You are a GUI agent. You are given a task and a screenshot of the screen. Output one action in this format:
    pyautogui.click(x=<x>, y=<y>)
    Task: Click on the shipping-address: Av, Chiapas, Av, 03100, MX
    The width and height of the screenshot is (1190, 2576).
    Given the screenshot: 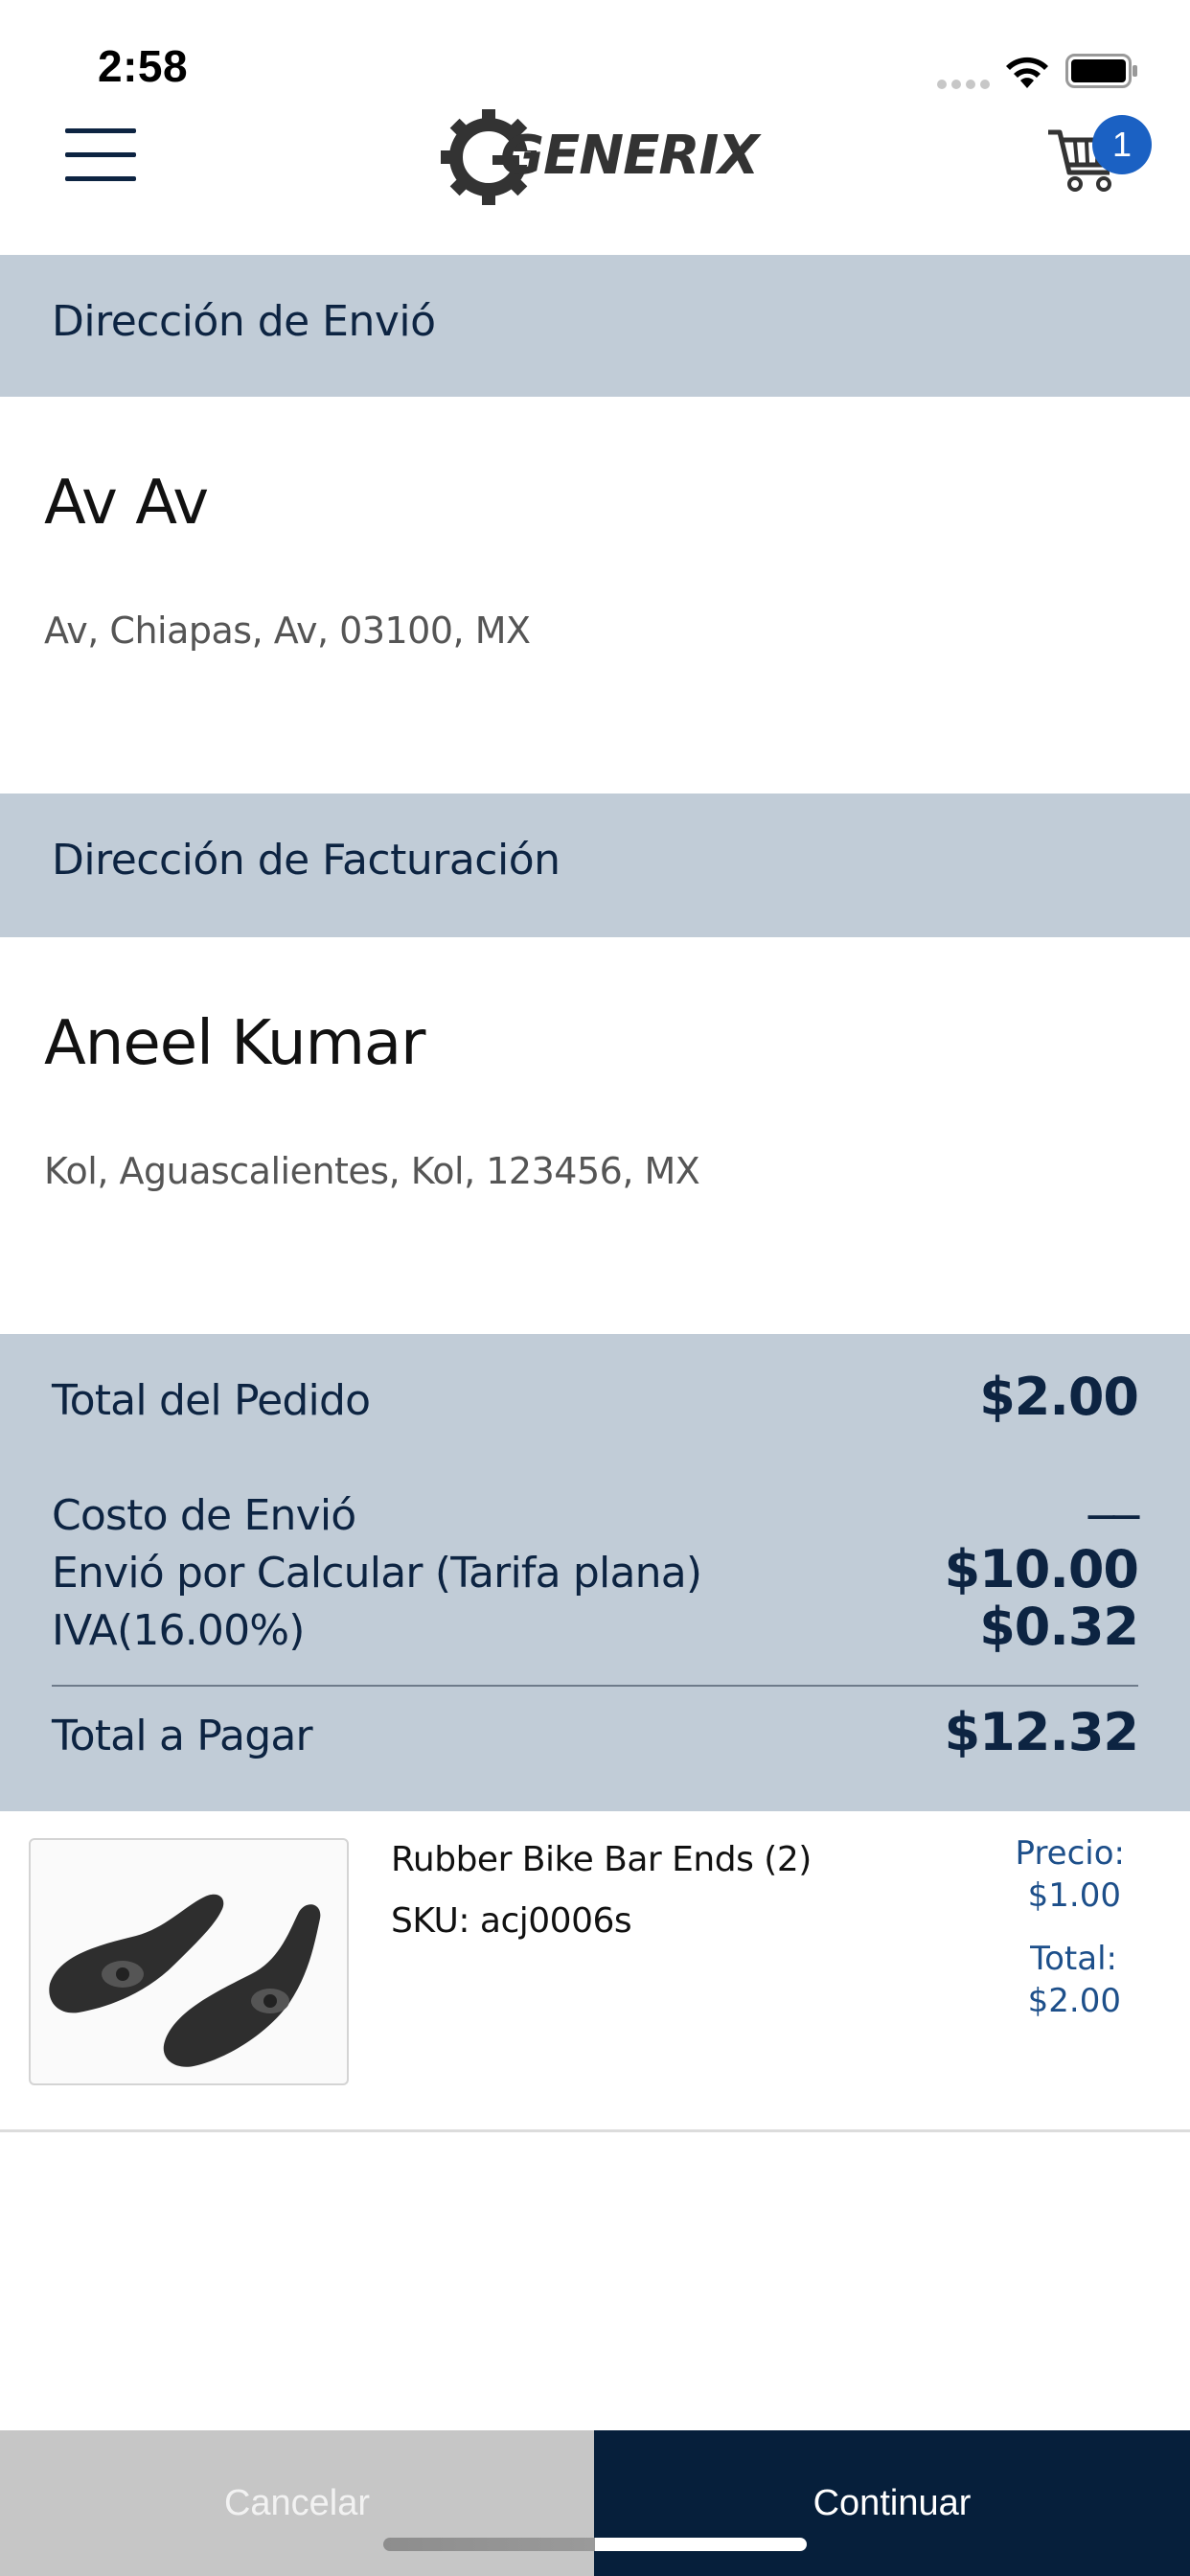 What is the action you would take?
    pyautogui.click(x=287, y=631)
    